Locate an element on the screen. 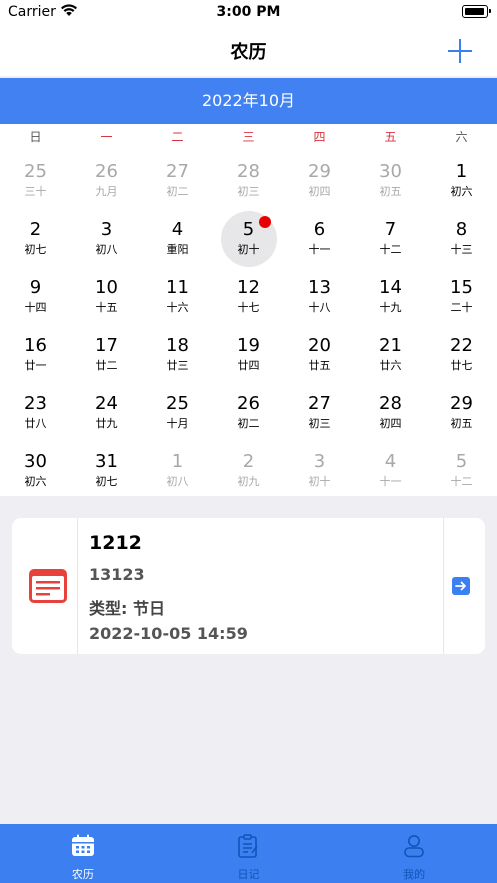 The image size is (497, 883). day-number: 26 is located at coordinates (106, 171).